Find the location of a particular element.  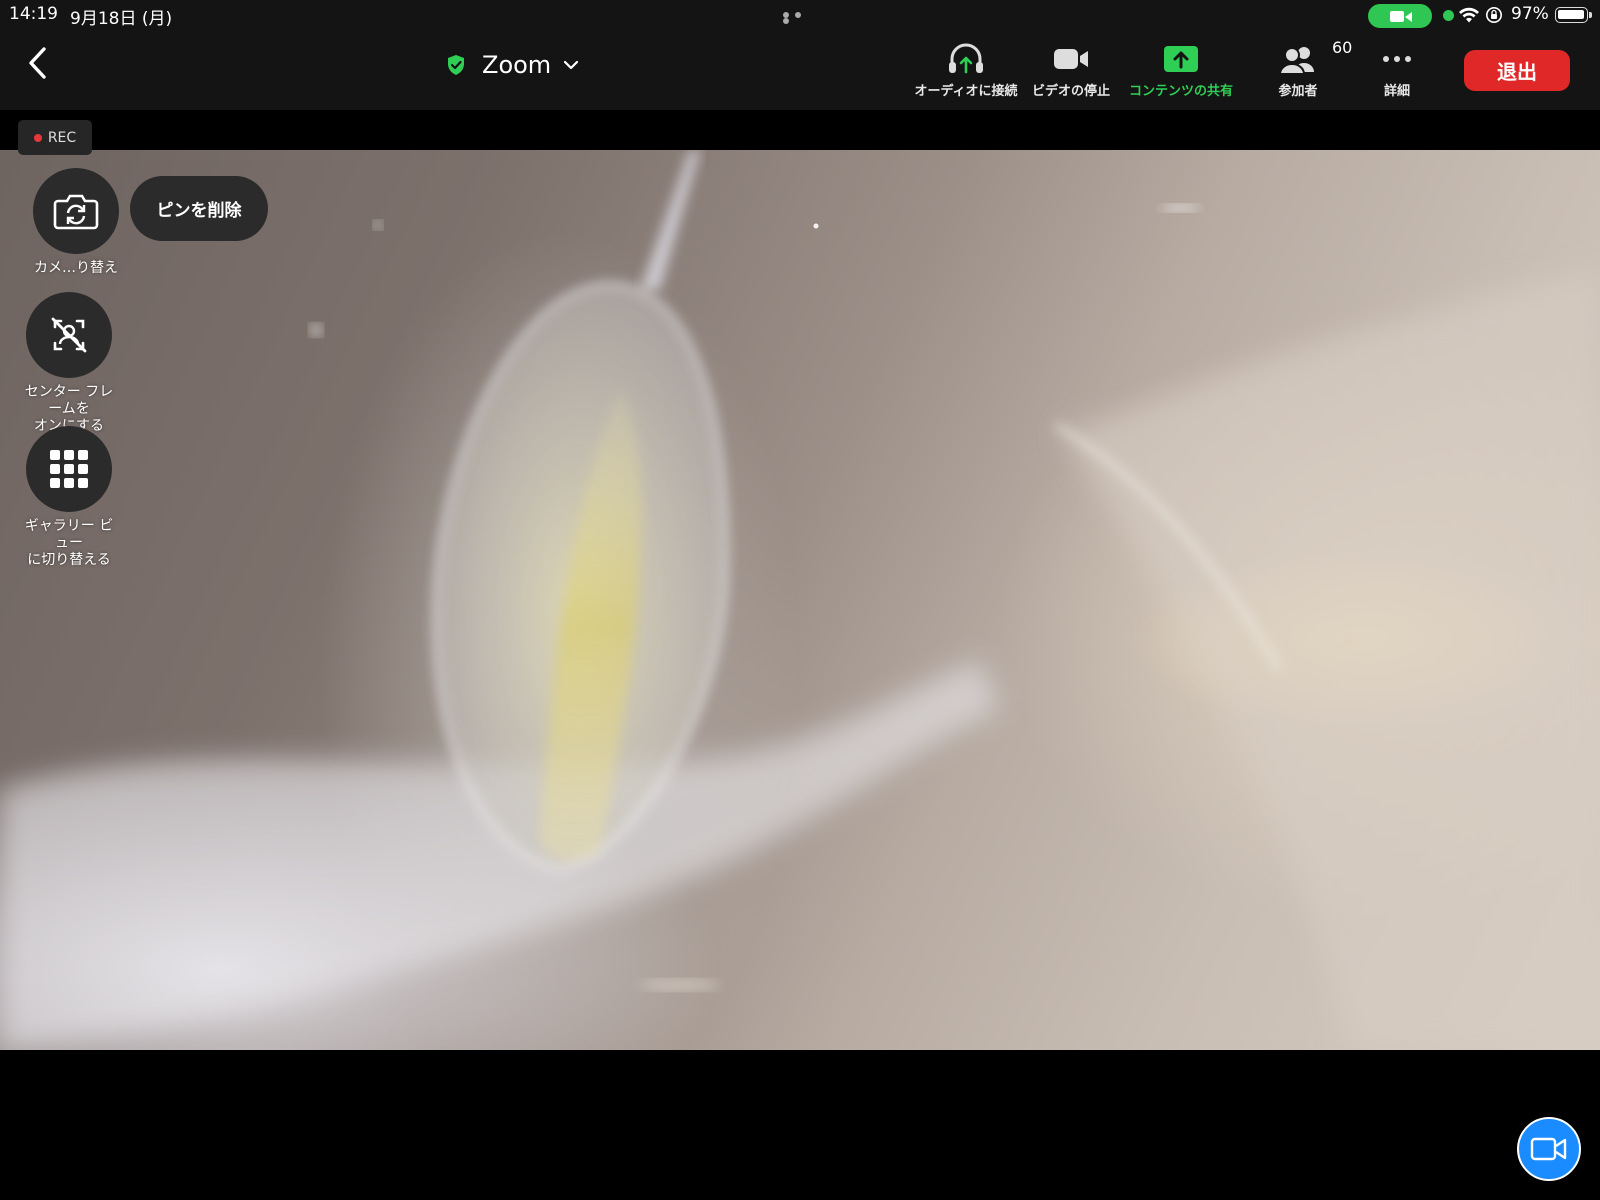

camera-switch-icon is located at coordinates (76, 212).